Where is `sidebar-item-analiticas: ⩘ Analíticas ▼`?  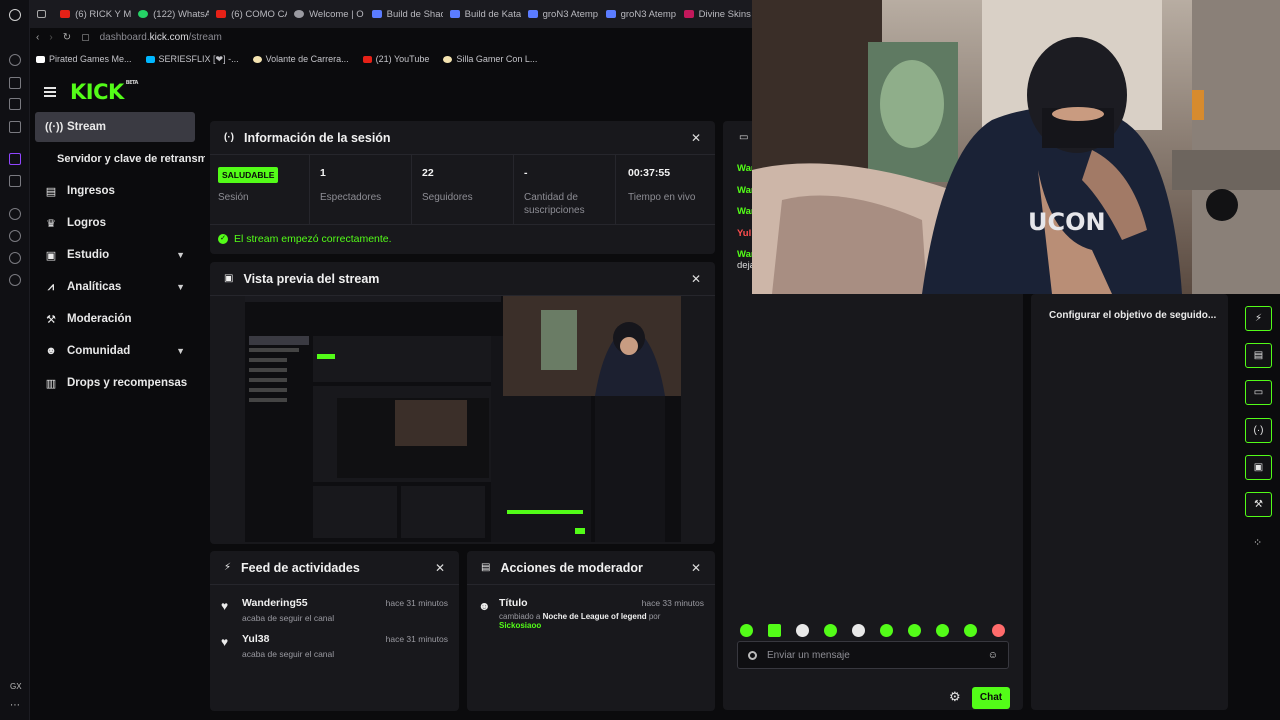
sidebar-item-analiticas: ⩘ Analíticas ▼ is located at coordinates (115, 287).